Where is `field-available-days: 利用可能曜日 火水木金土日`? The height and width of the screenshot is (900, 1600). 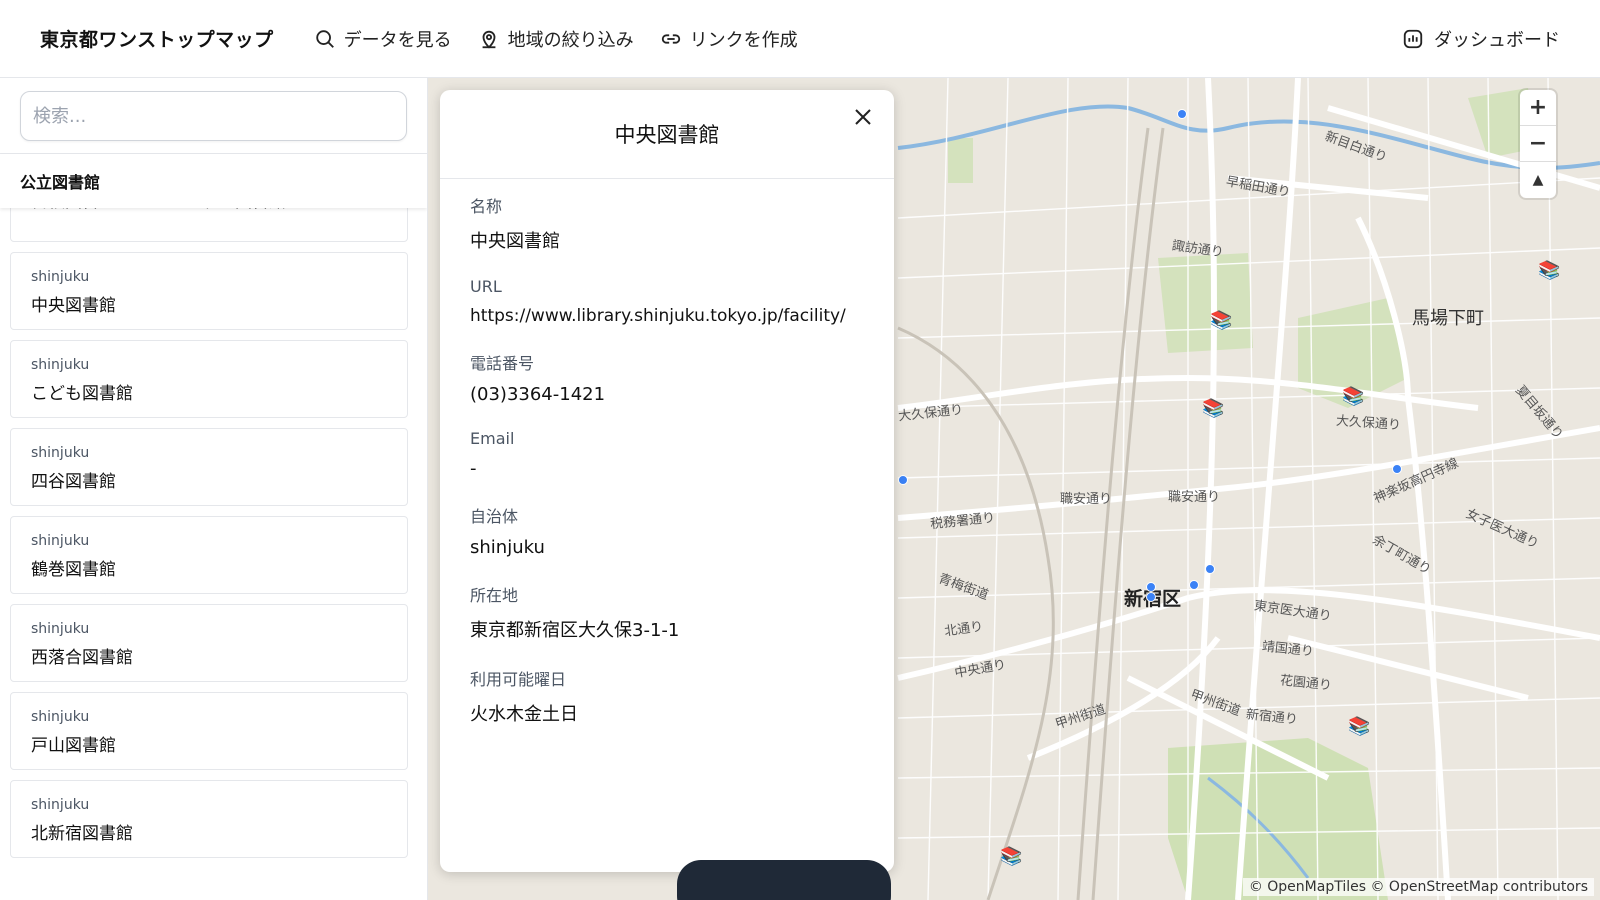 field-available-days: 利用可能曜日 火水木金土日 is located at coordinates (667, 696).